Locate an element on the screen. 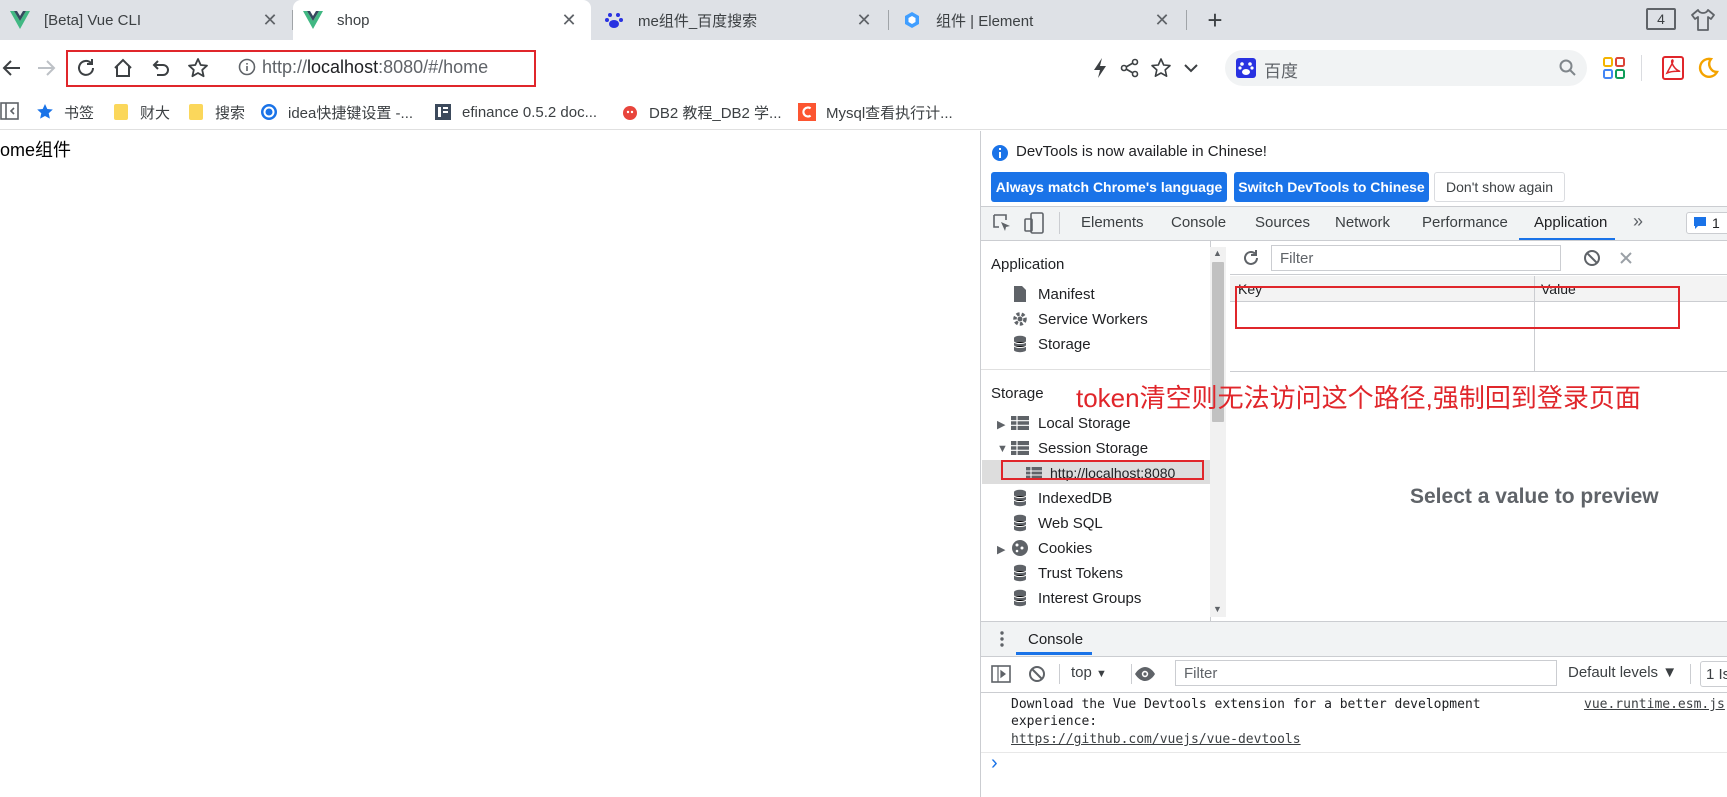  collapse-caret-icon: ▼ is located at coordinates (1002, 449).